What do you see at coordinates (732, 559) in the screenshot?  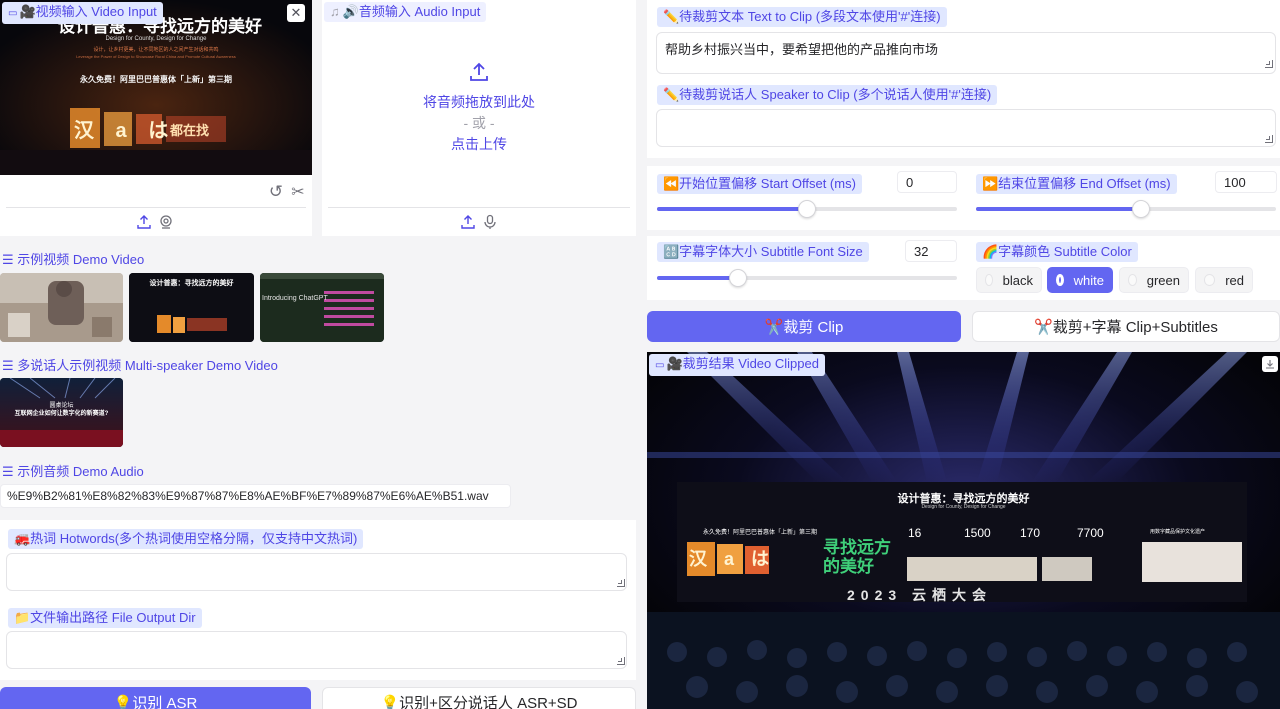 I see `stage-chars: 汉 a は` at bounding box center [732, 559].